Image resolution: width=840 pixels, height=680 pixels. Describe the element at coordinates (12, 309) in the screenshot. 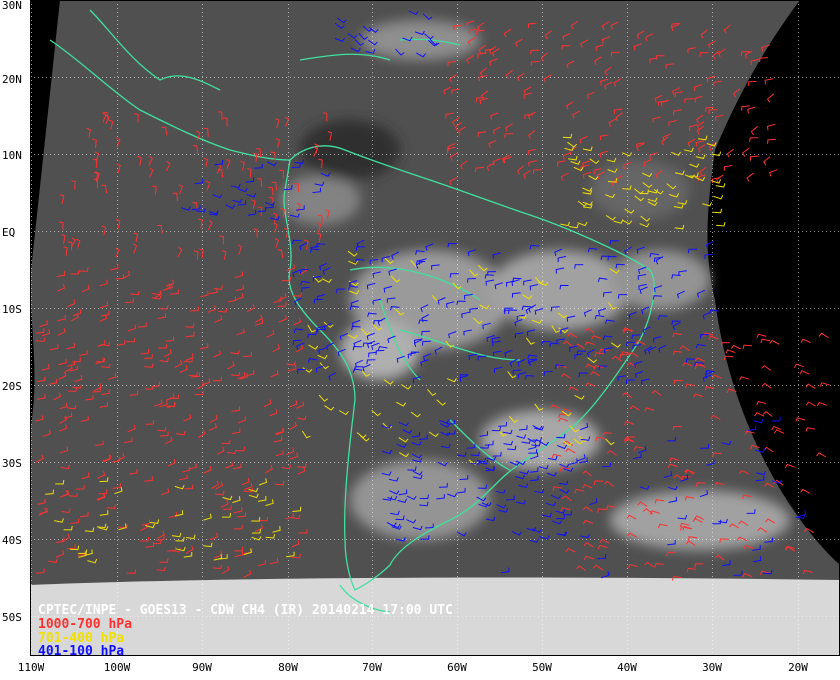

I see `lat-label: 10S` at that location.